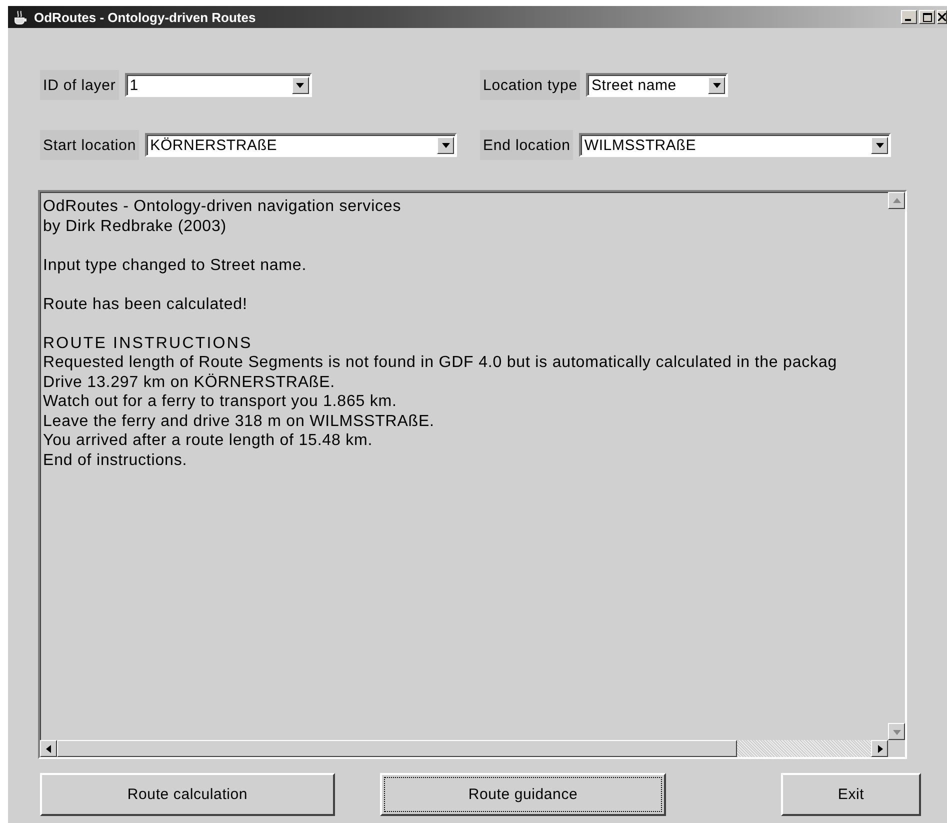 The width and height of the screenshot is (947, 823). I want to click on log-line: OdRoutes - Ontology-driven navigation services, so click(222, 206).